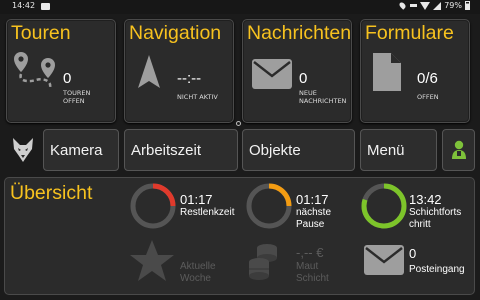  I want to click on menu-button-label: Menü, so click(386, 150).